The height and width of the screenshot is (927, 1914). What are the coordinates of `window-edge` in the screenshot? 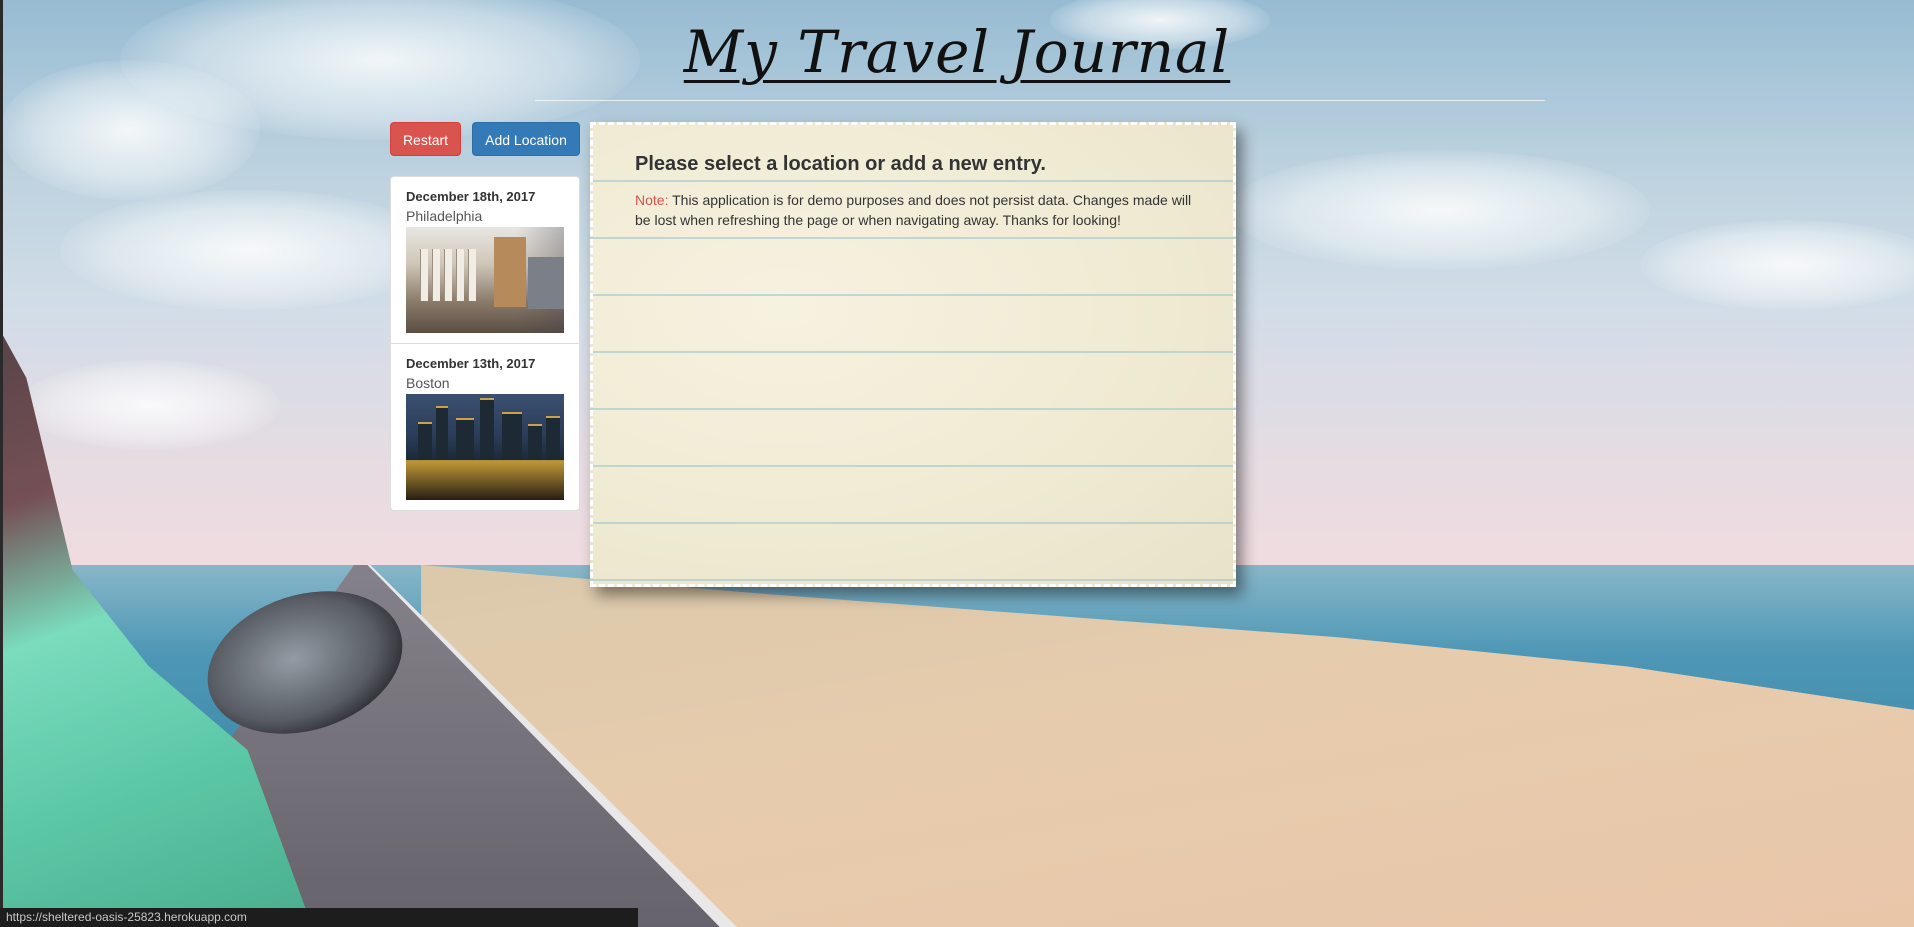 It's located at (1, 463).